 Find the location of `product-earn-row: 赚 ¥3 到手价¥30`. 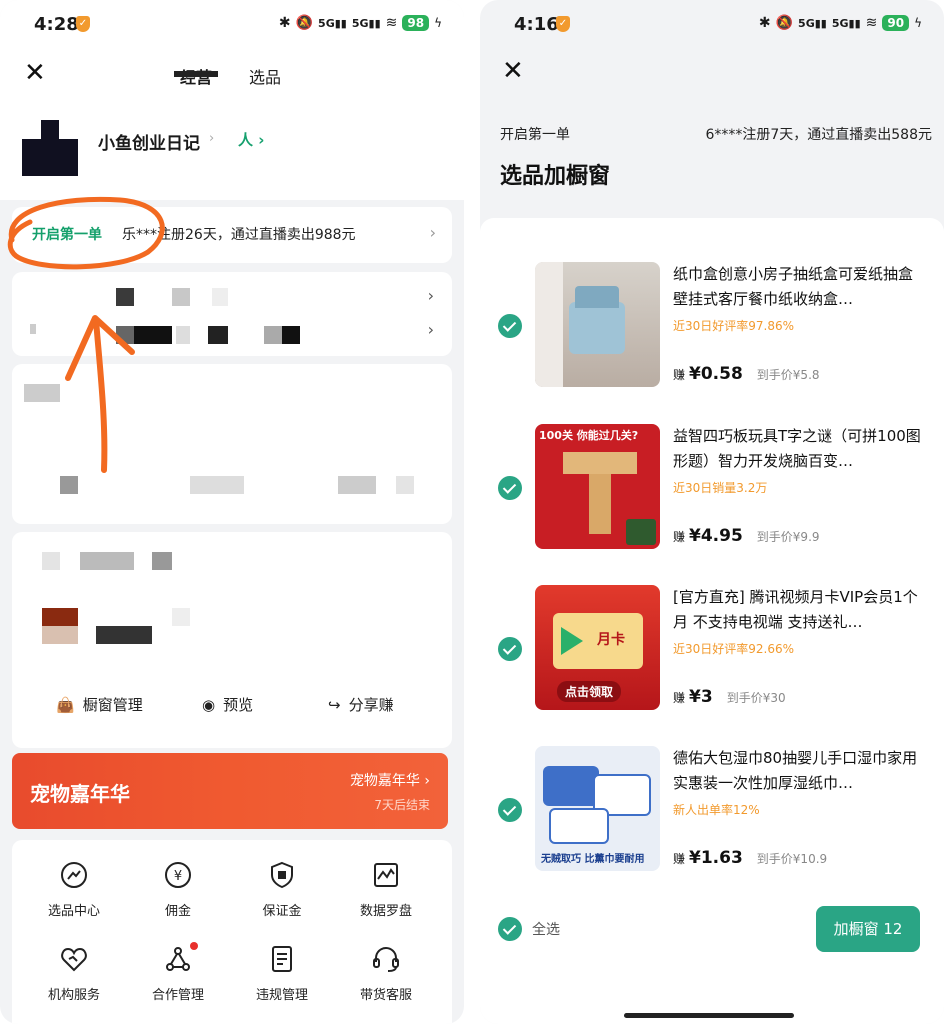

product-earn-row: 赚 ¥3 到手价¥30 is located at coordinates (729, 697).